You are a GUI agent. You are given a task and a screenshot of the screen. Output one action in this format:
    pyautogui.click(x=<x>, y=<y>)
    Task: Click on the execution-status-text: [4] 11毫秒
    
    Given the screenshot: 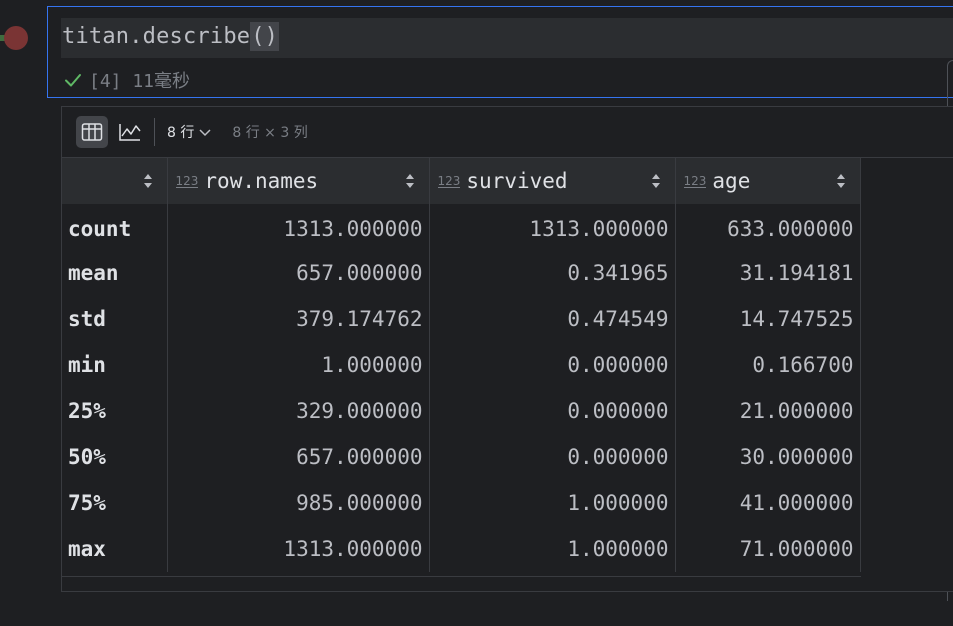 What is the action you would take?
    pyautogui.click(x=140, y=81)
    